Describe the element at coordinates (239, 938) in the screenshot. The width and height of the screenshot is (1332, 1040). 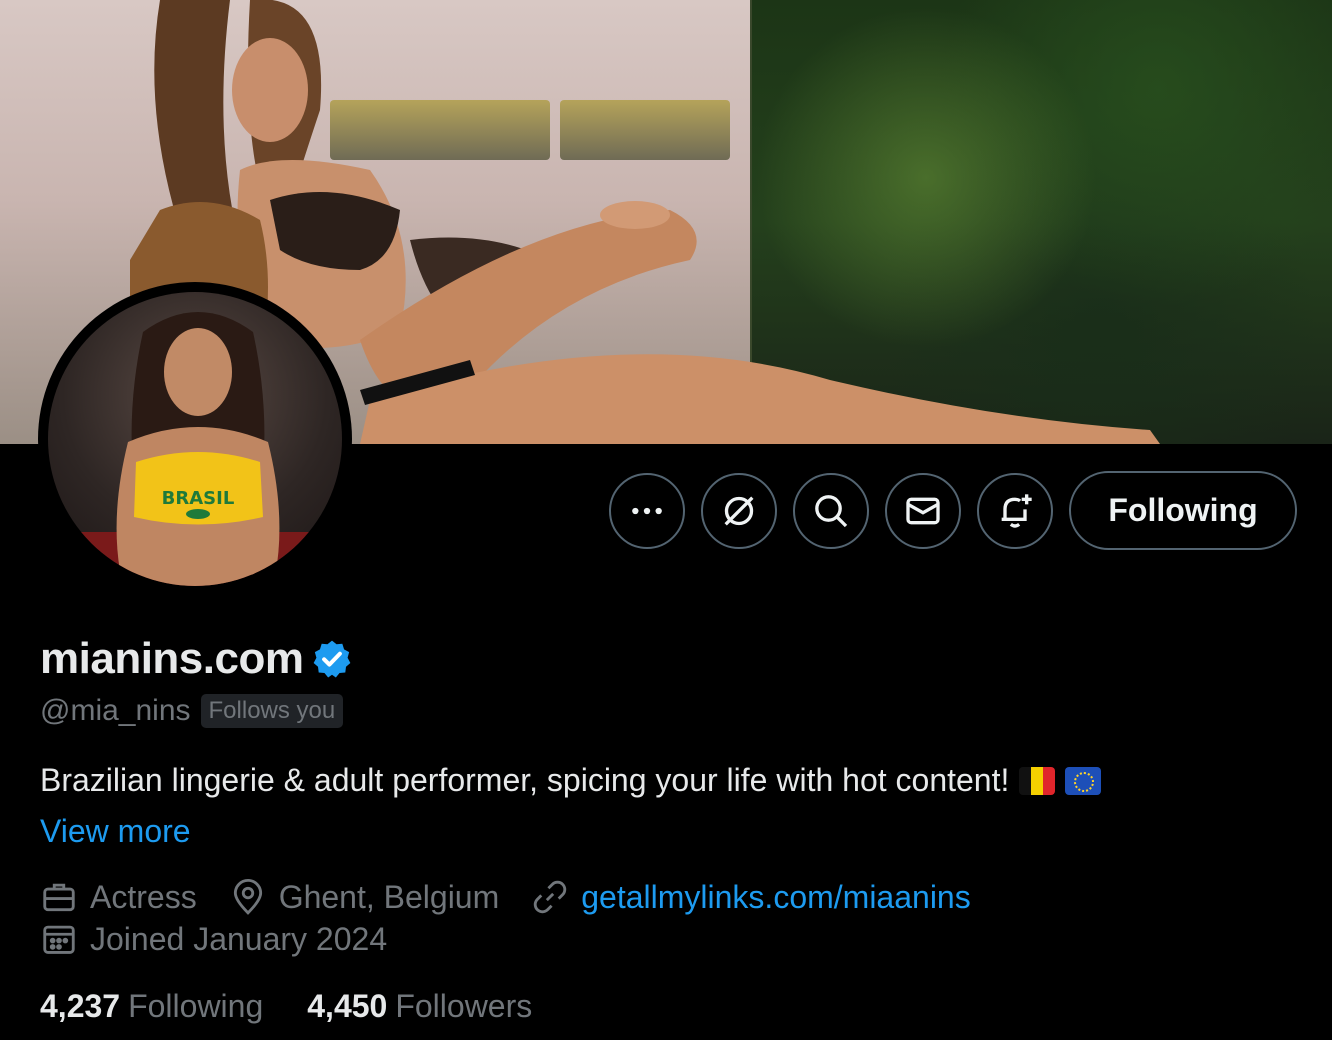
I see `joined-text: Joined January 2024` at that location.